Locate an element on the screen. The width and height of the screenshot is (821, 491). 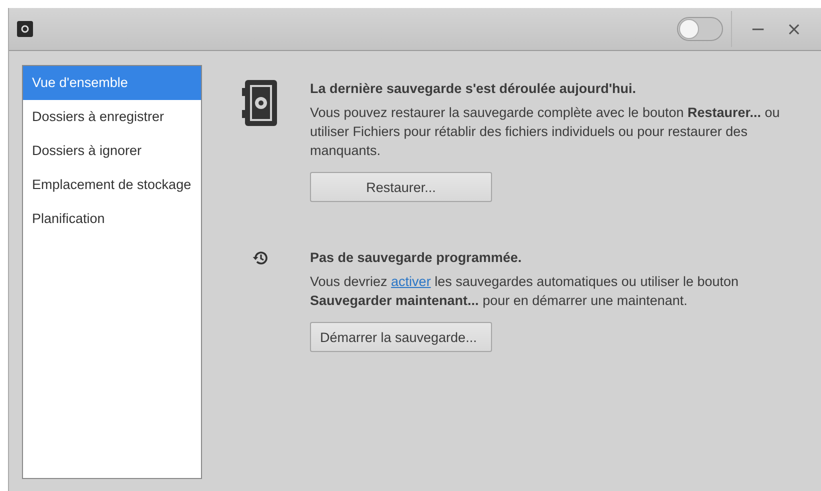
toggle-switch is located at coordinates (700, 29).